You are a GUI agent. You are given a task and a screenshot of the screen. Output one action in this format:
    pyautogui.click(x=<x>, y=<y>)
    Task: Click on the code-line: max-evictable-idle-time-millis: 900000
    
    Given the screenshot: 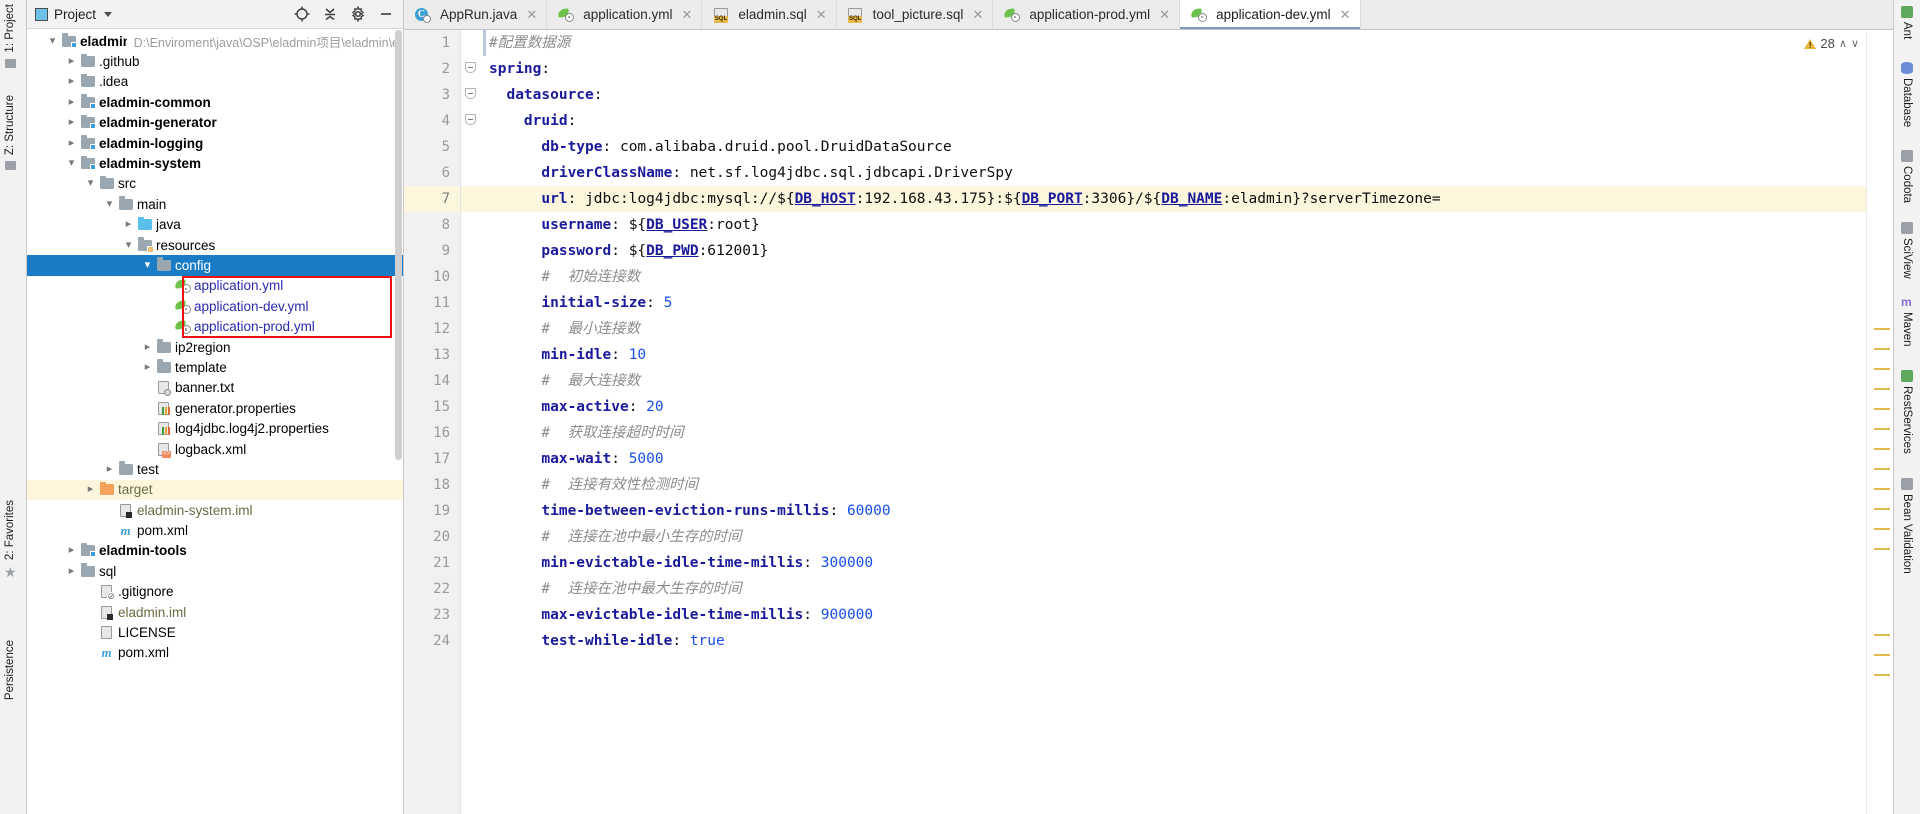 What is the action you would take?
    pyautogui.click(x=1188, y=615)
    